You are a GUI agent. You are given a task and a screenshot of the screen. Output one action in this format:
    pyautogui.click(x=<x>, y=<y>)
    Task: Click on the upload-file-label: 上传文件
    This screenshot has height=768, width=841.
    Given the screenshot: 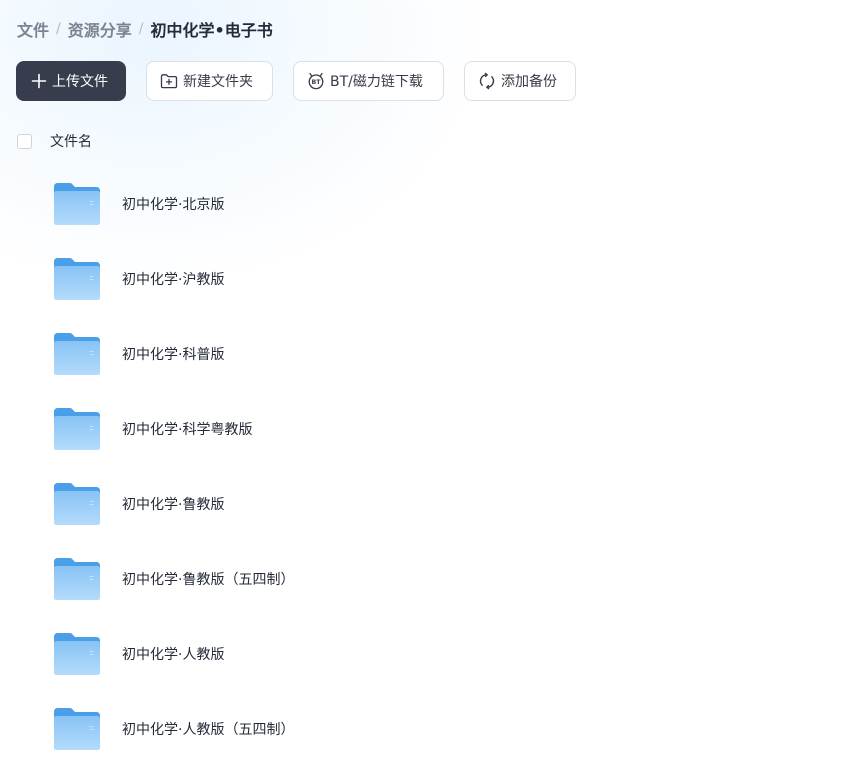 What is the action you would take?
    pyautogui.click(x=80, y=82)
    